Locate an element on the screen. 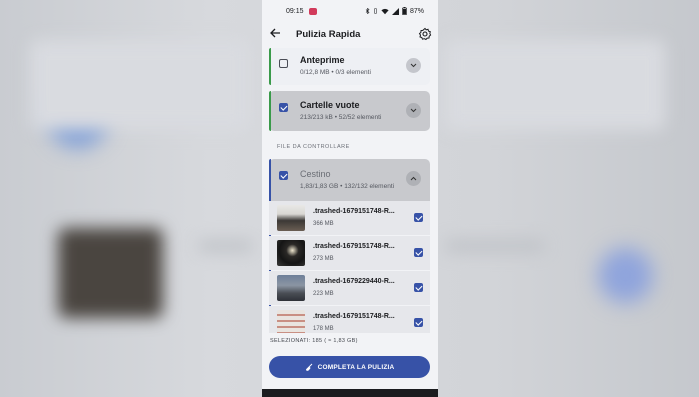  bg-blurred-row-left is located at coordinates (225, 246).